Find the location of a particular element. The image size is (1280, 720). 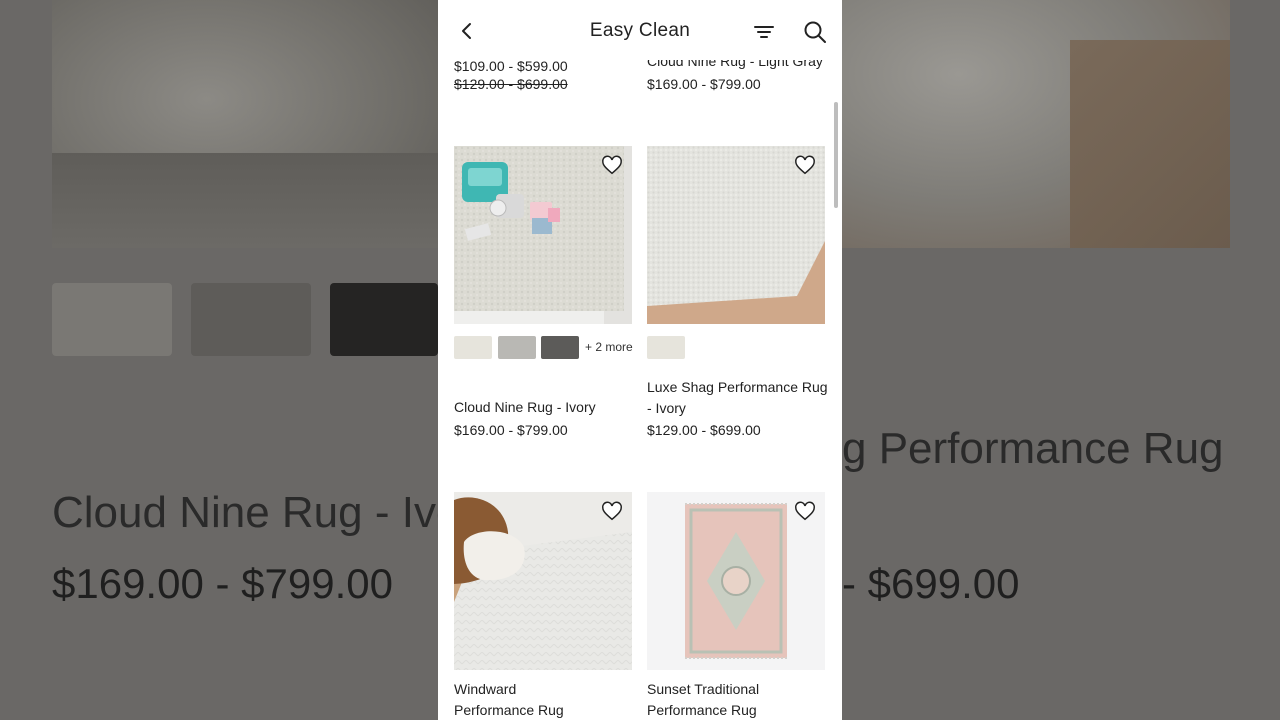

color-swatch-light-gray is located at coordinates (517, 347).